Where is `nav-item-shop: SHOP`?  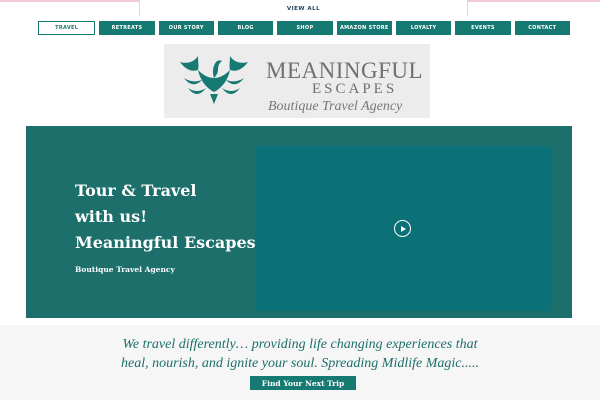 nav-item-shop: SHOP is located at coordinates (305, 28).